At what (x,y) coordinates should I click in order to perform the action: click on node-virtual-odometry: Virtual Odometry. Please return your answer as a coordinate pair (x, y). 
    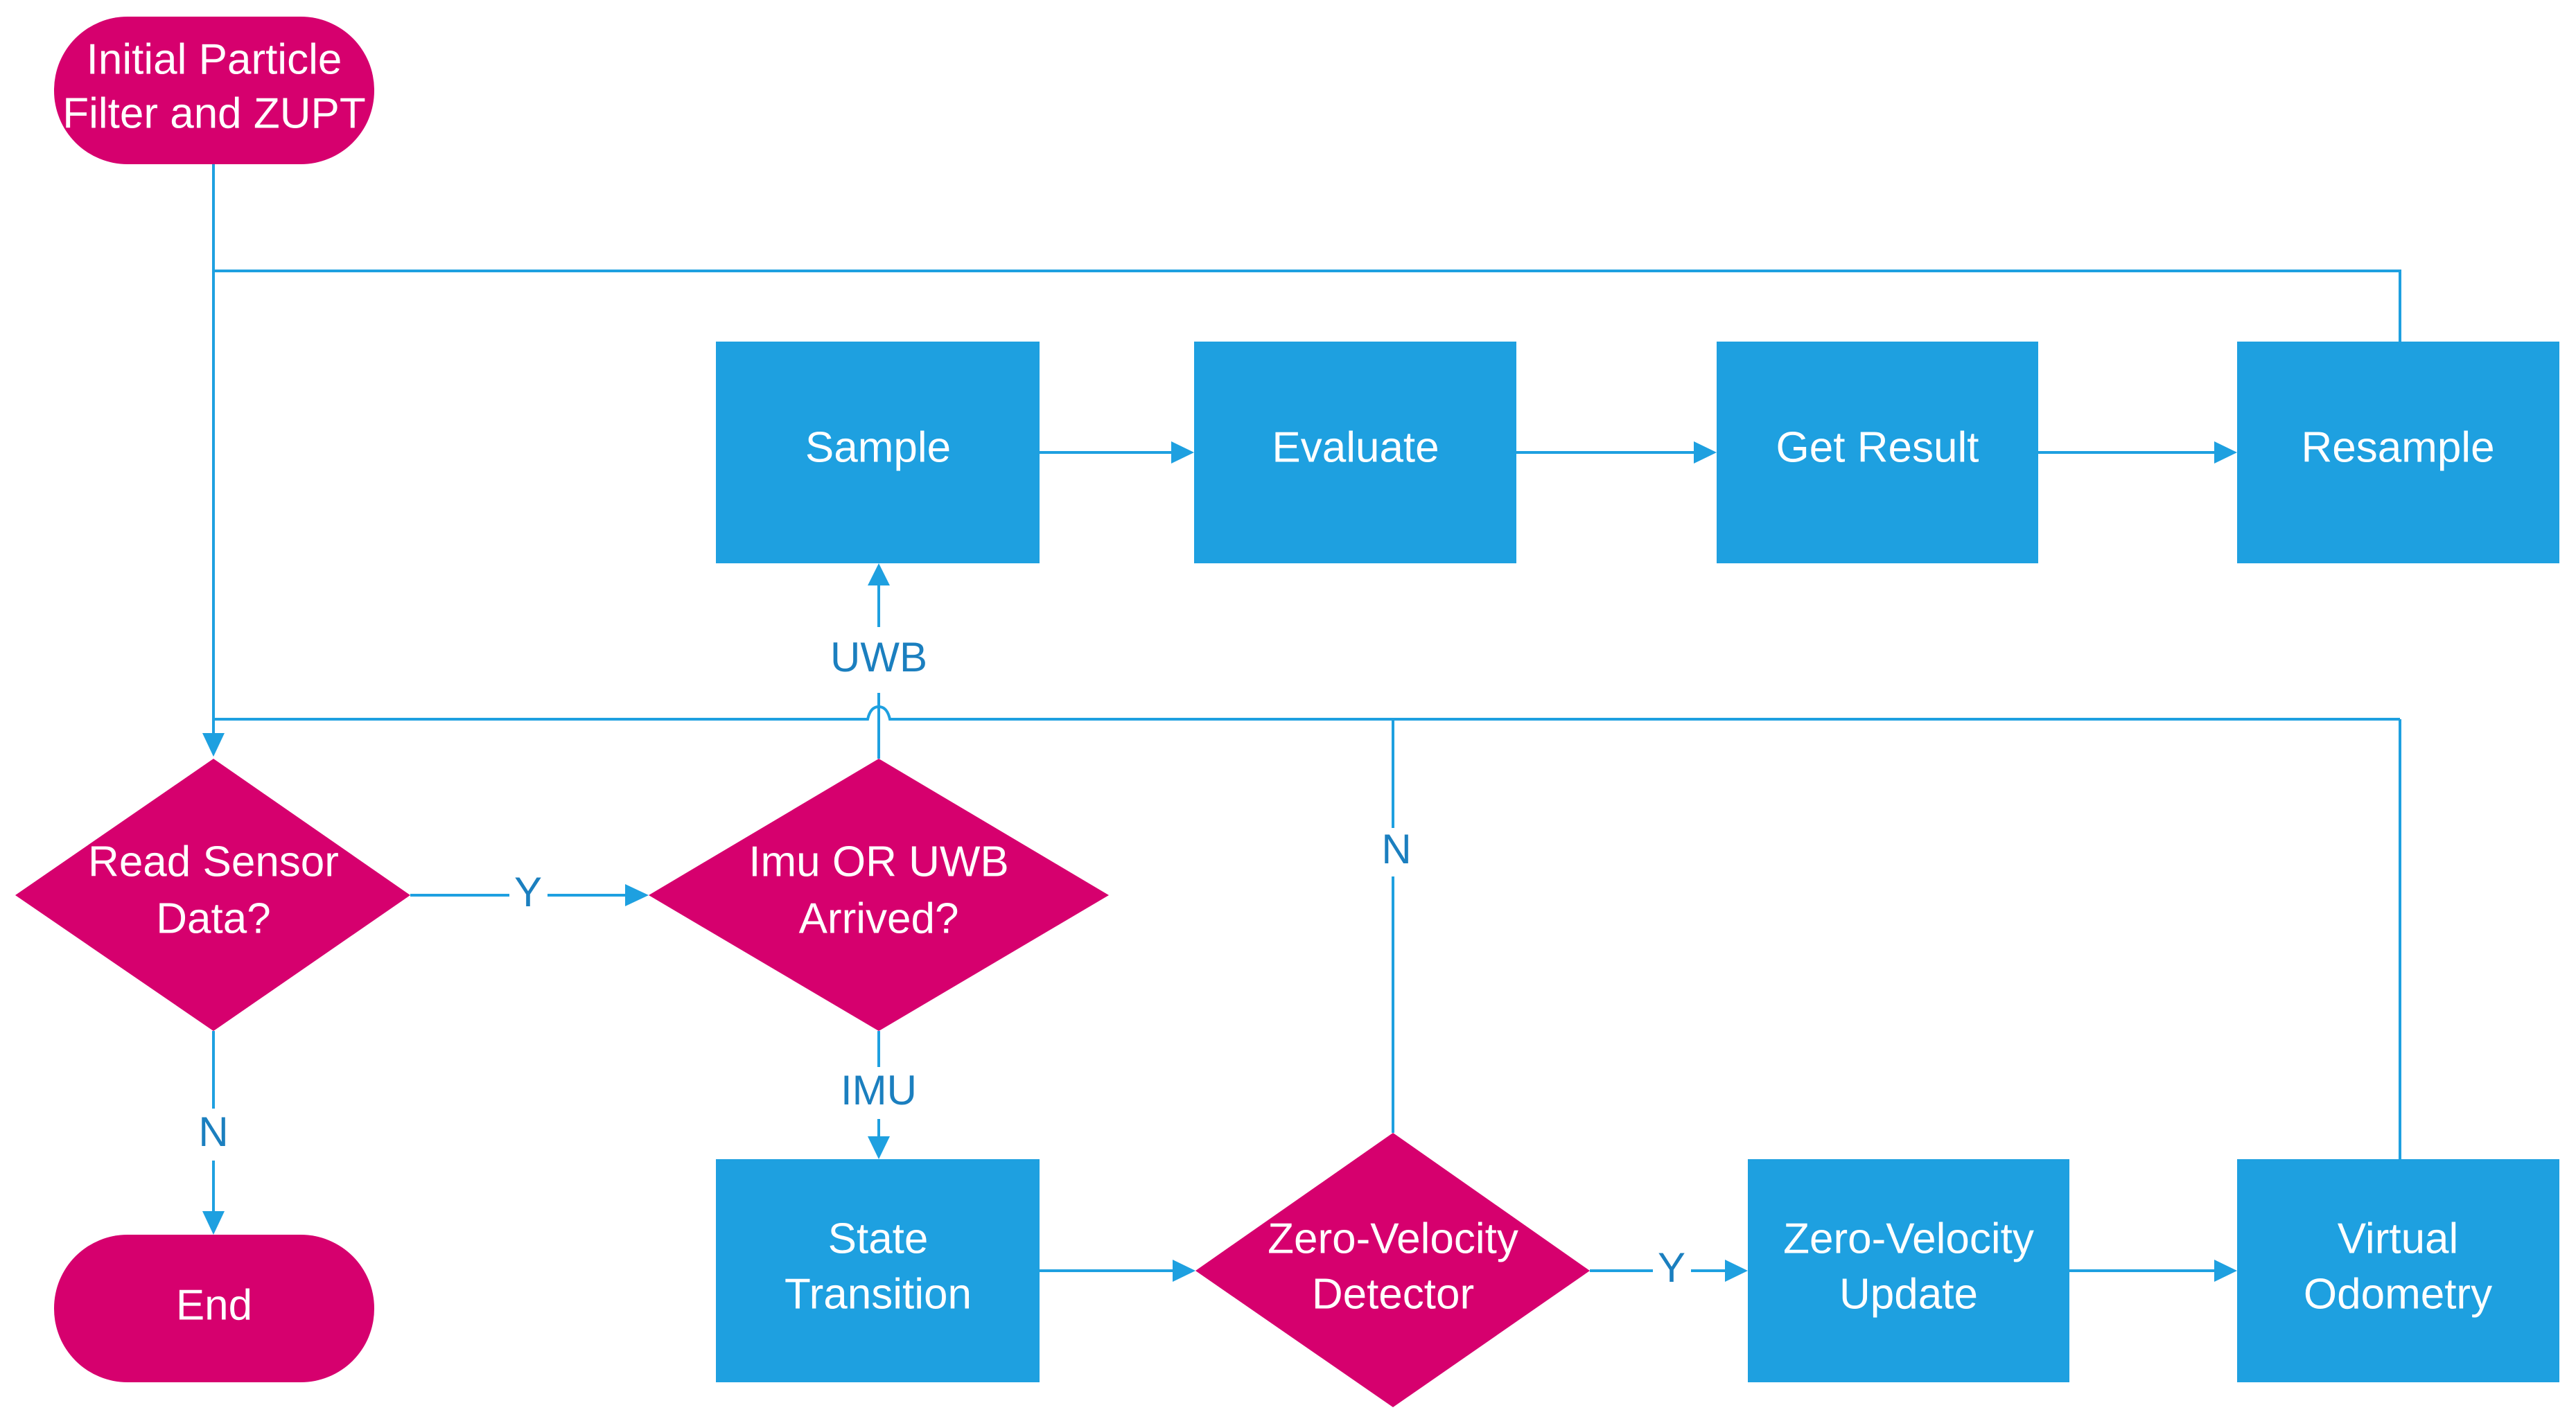
    Looking at the image, I should click on (2398, 1270).